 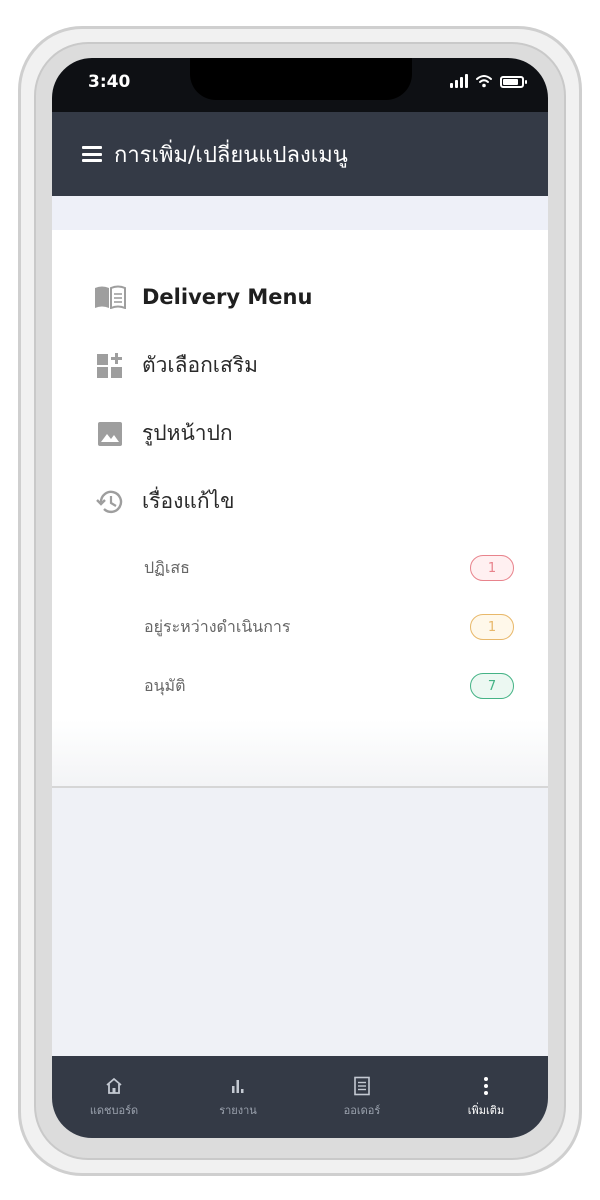 I want to click on nav-label: แดชบอร์ด, so click(x=114, y=1110).